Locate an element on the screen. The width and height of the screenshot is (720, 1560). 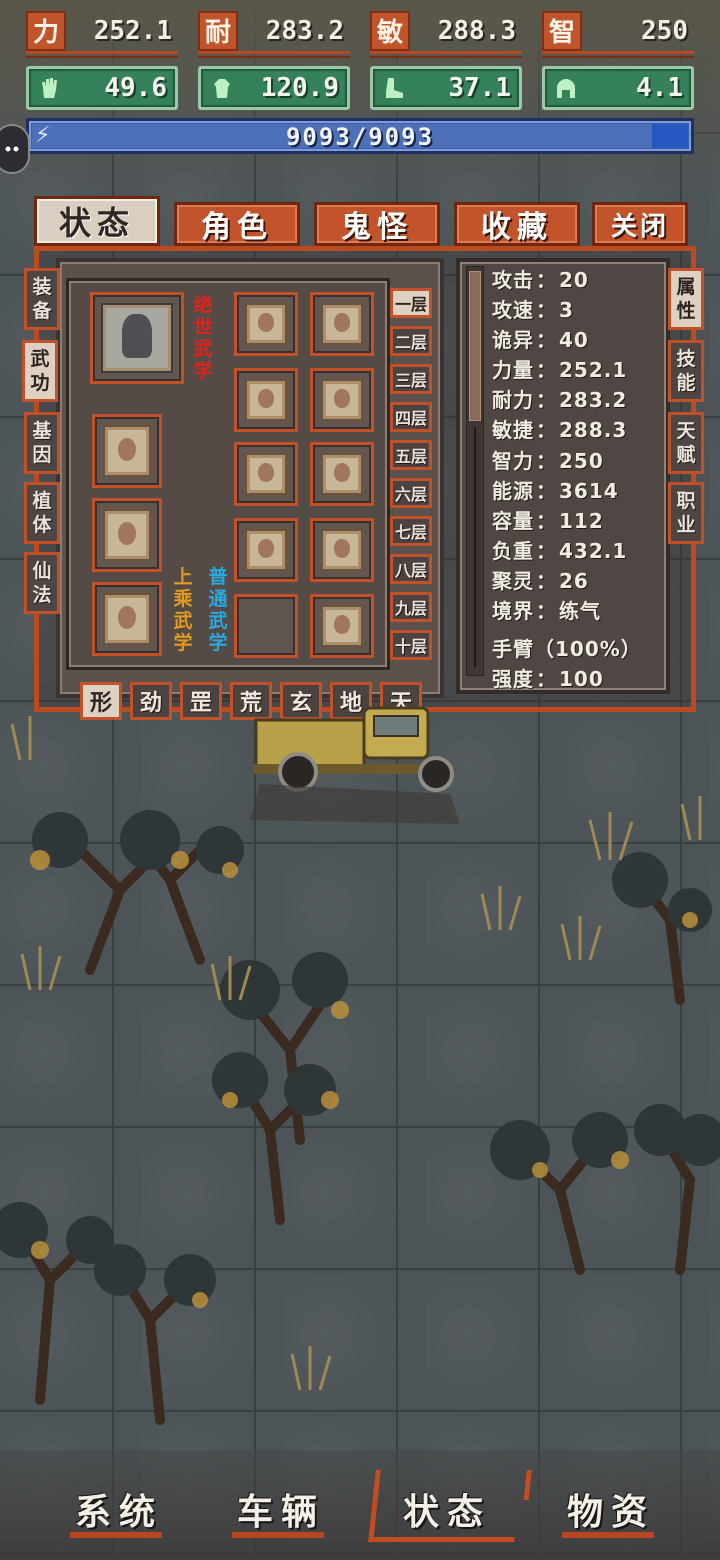
side-tab-profession: 职 业 is located at coordinates (686, 513).